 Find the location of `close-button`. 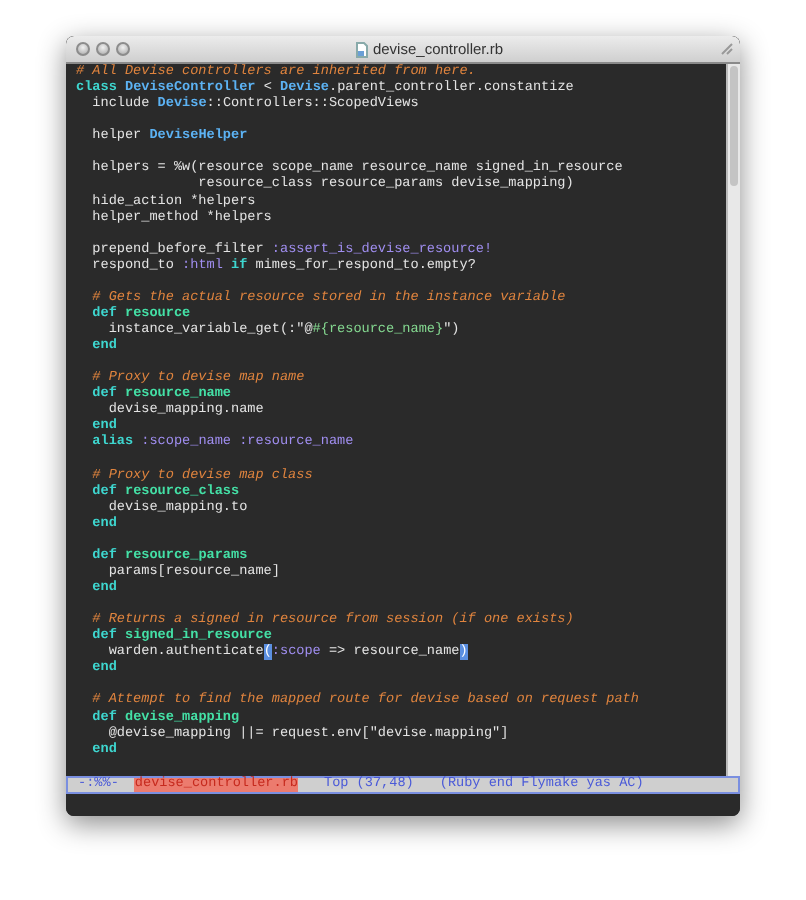

close-button is located at coordinates (83, 49).